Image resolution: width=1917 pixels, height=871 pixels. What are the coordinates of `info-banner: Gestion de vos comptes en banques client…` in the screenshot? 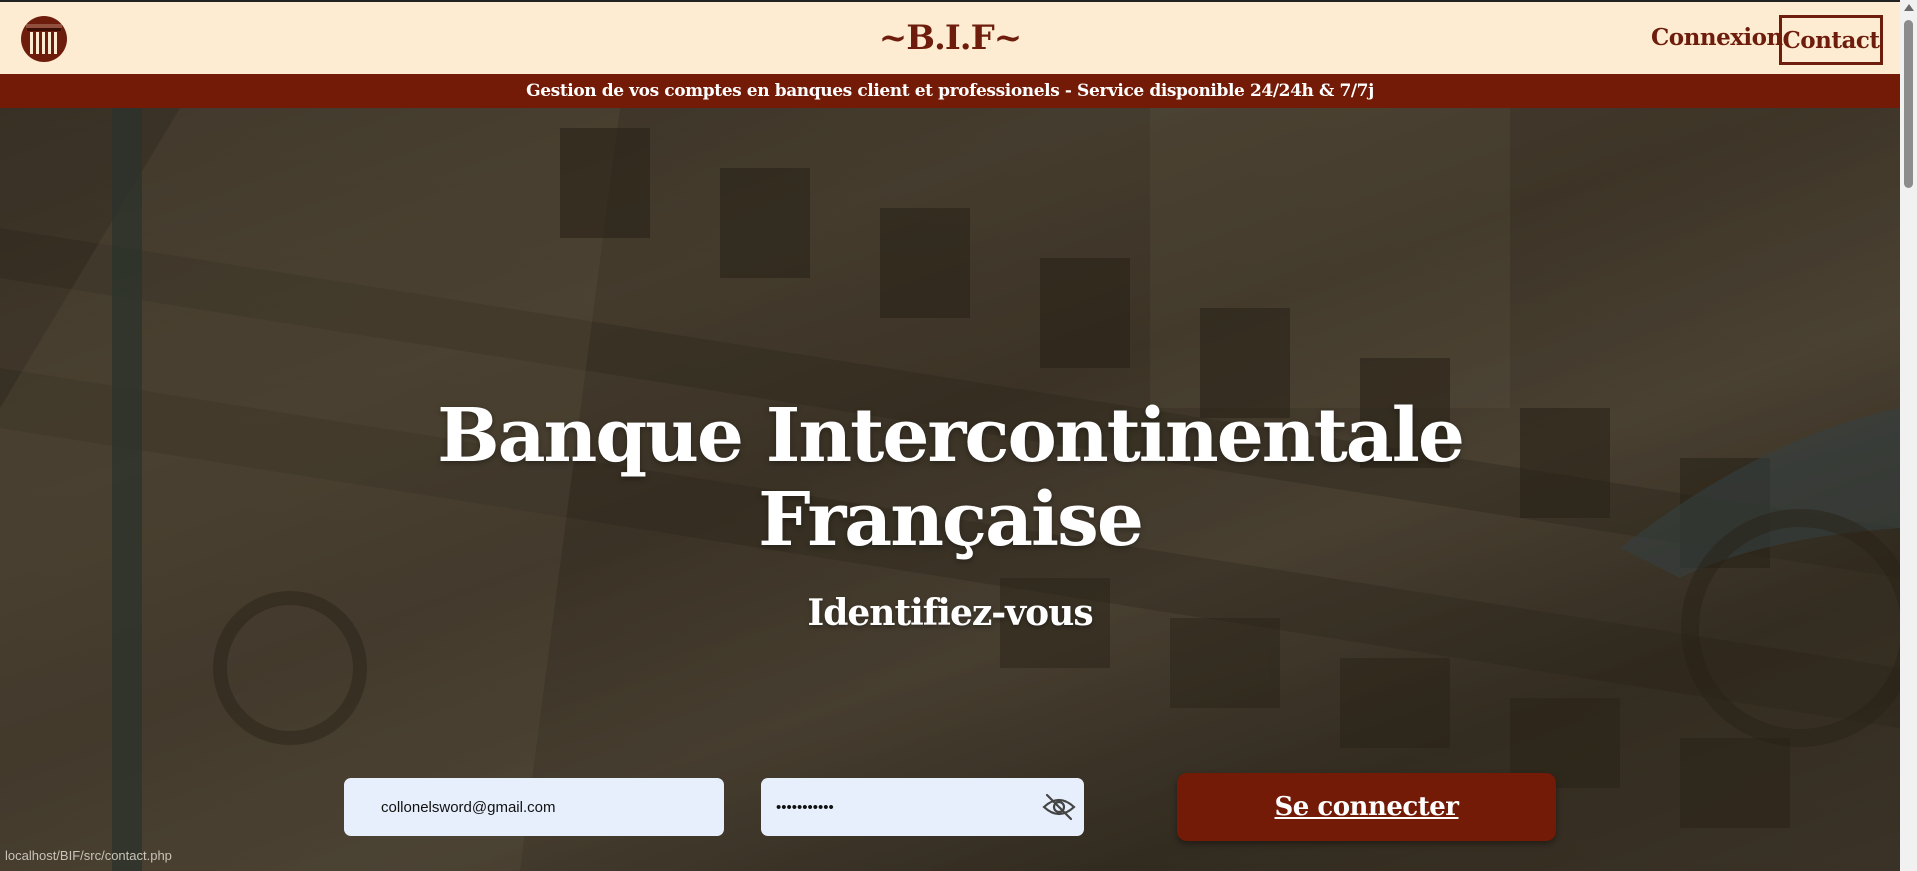 It's located at (950, 91).